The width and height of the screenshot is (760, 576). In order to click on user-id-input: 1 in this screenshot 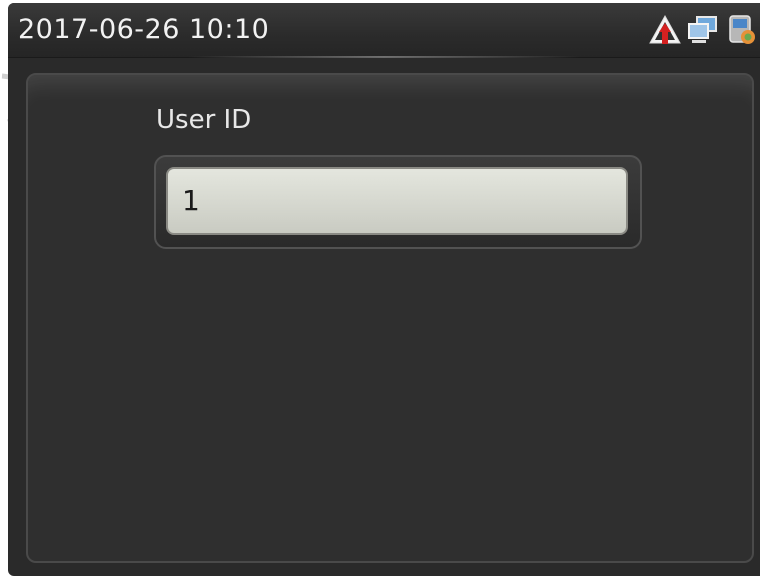, I will do `click(397, 201)`.